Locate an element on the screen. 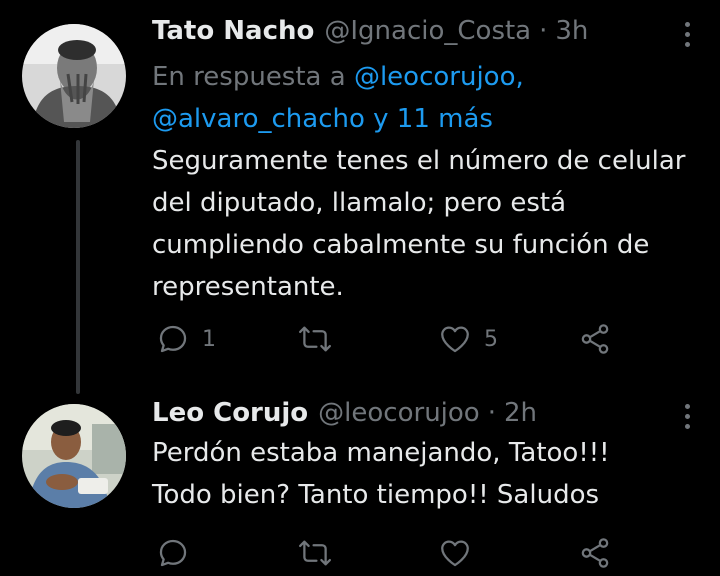 This screenshot has height=576, width=720. reply-button is located at coordinates (179, 553).